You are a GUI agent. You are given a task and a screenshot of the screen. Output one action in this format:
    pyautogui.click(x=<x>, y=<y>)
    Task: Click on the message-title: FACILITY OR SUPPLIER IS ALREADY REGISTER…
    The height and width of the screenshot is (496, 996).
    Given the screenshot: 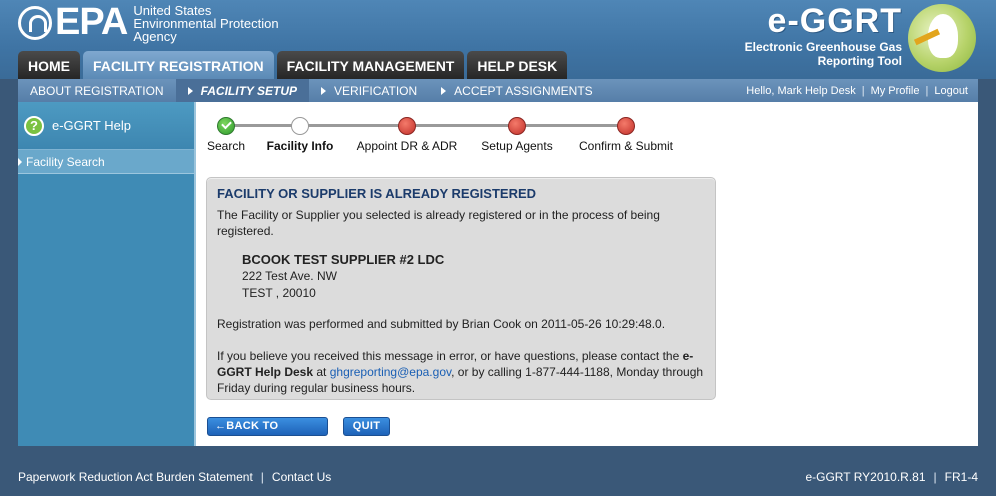 What is the action you would take?
    pyautogui.click(x=377, y=193)
    